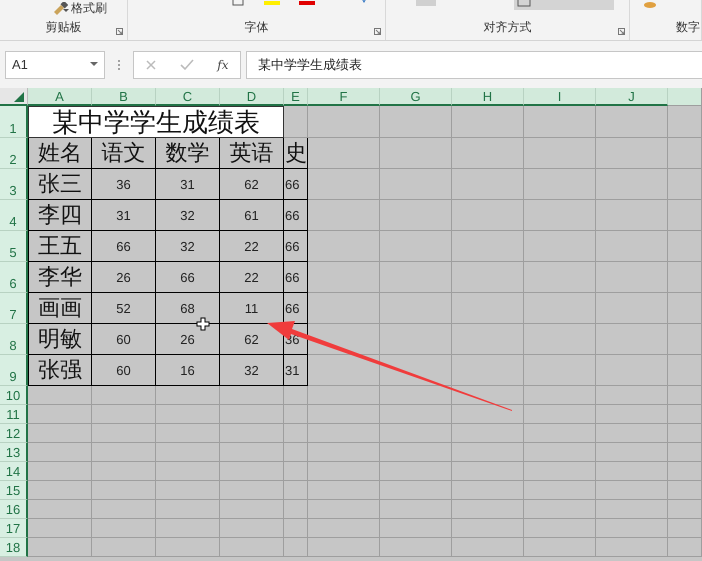  What do you see at coordinates (60, 339) in the screenshot?
I see `table-cell: 明敏` at bounding box center [60, 339].